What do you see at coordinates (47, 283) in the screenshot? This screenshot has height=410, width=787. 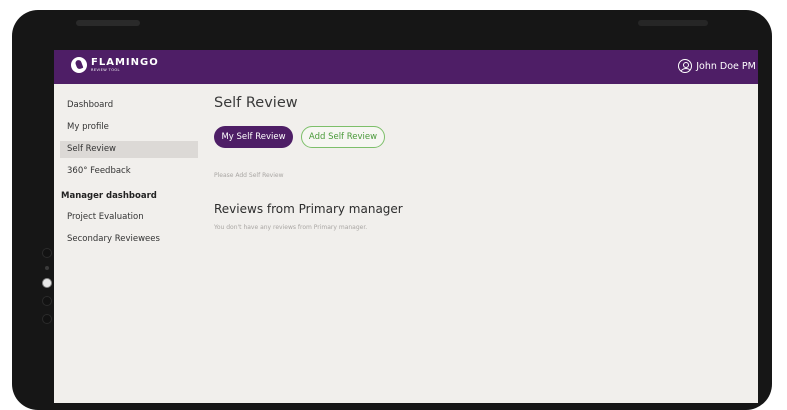 I see `camera-icon` at bounding box center [47, 283].